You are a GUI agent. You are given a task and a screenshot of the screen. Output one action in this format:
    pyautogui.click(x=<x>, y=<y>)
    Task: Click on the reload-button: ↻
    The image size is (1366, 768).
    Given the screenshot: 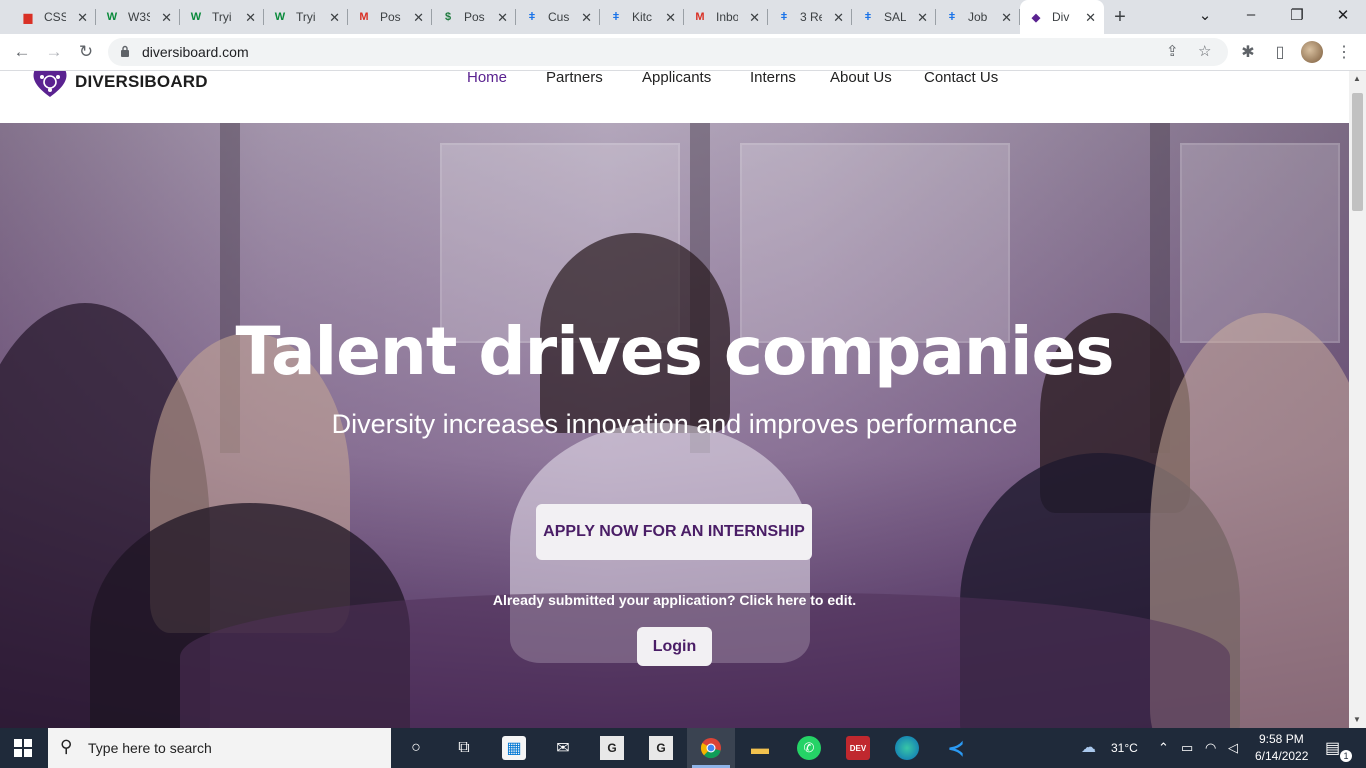 What is the action you would take?
    pyautogui.click(x=86, y=52)
    